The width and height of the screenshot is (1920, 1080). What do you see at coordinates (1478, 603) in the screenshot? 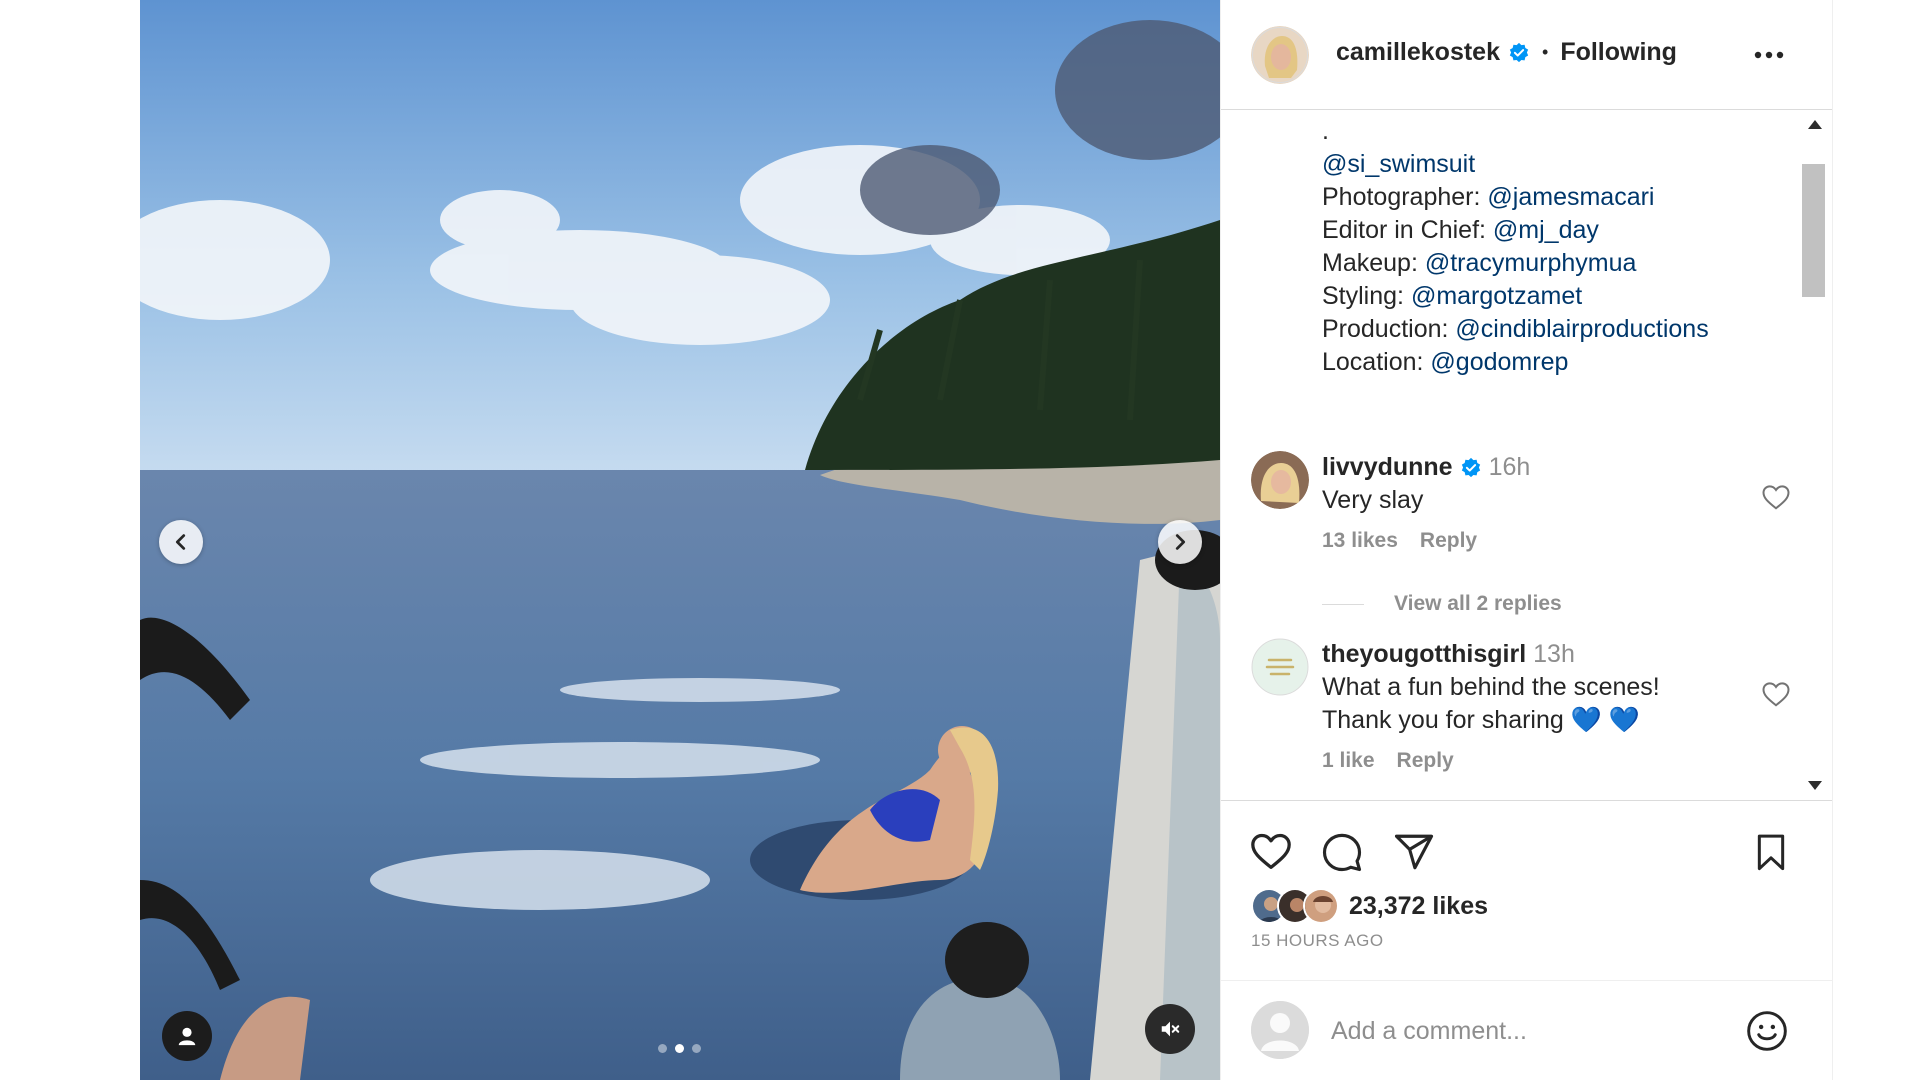
I see `view-replies-label: View all 2 replies` at bounding box center [1478, 603].